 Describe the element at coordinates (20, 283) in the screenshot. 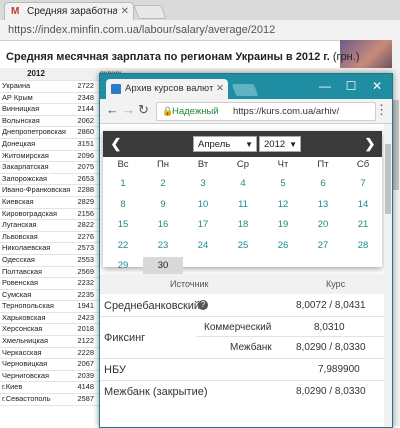

I see `region-cell: Ровенская` at that location.